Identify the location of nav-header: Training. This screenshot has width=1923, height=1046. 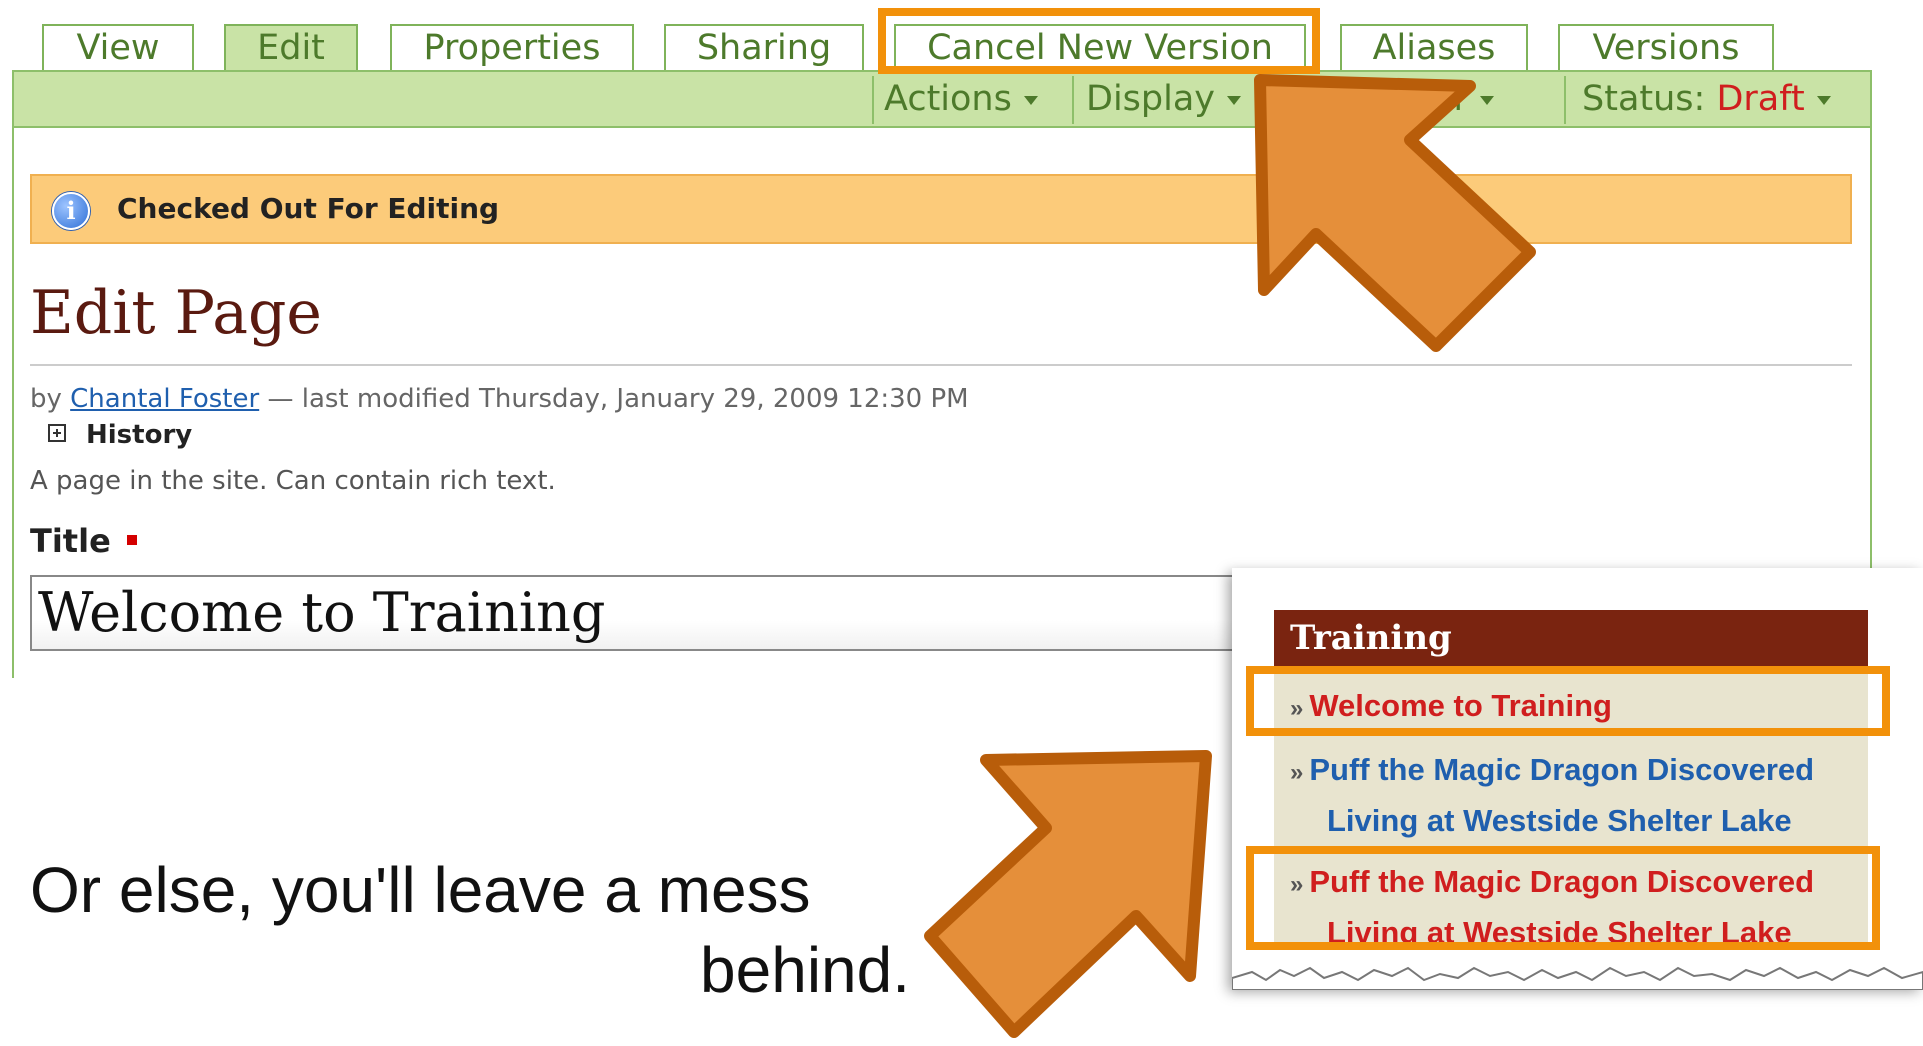
(1571, 638).